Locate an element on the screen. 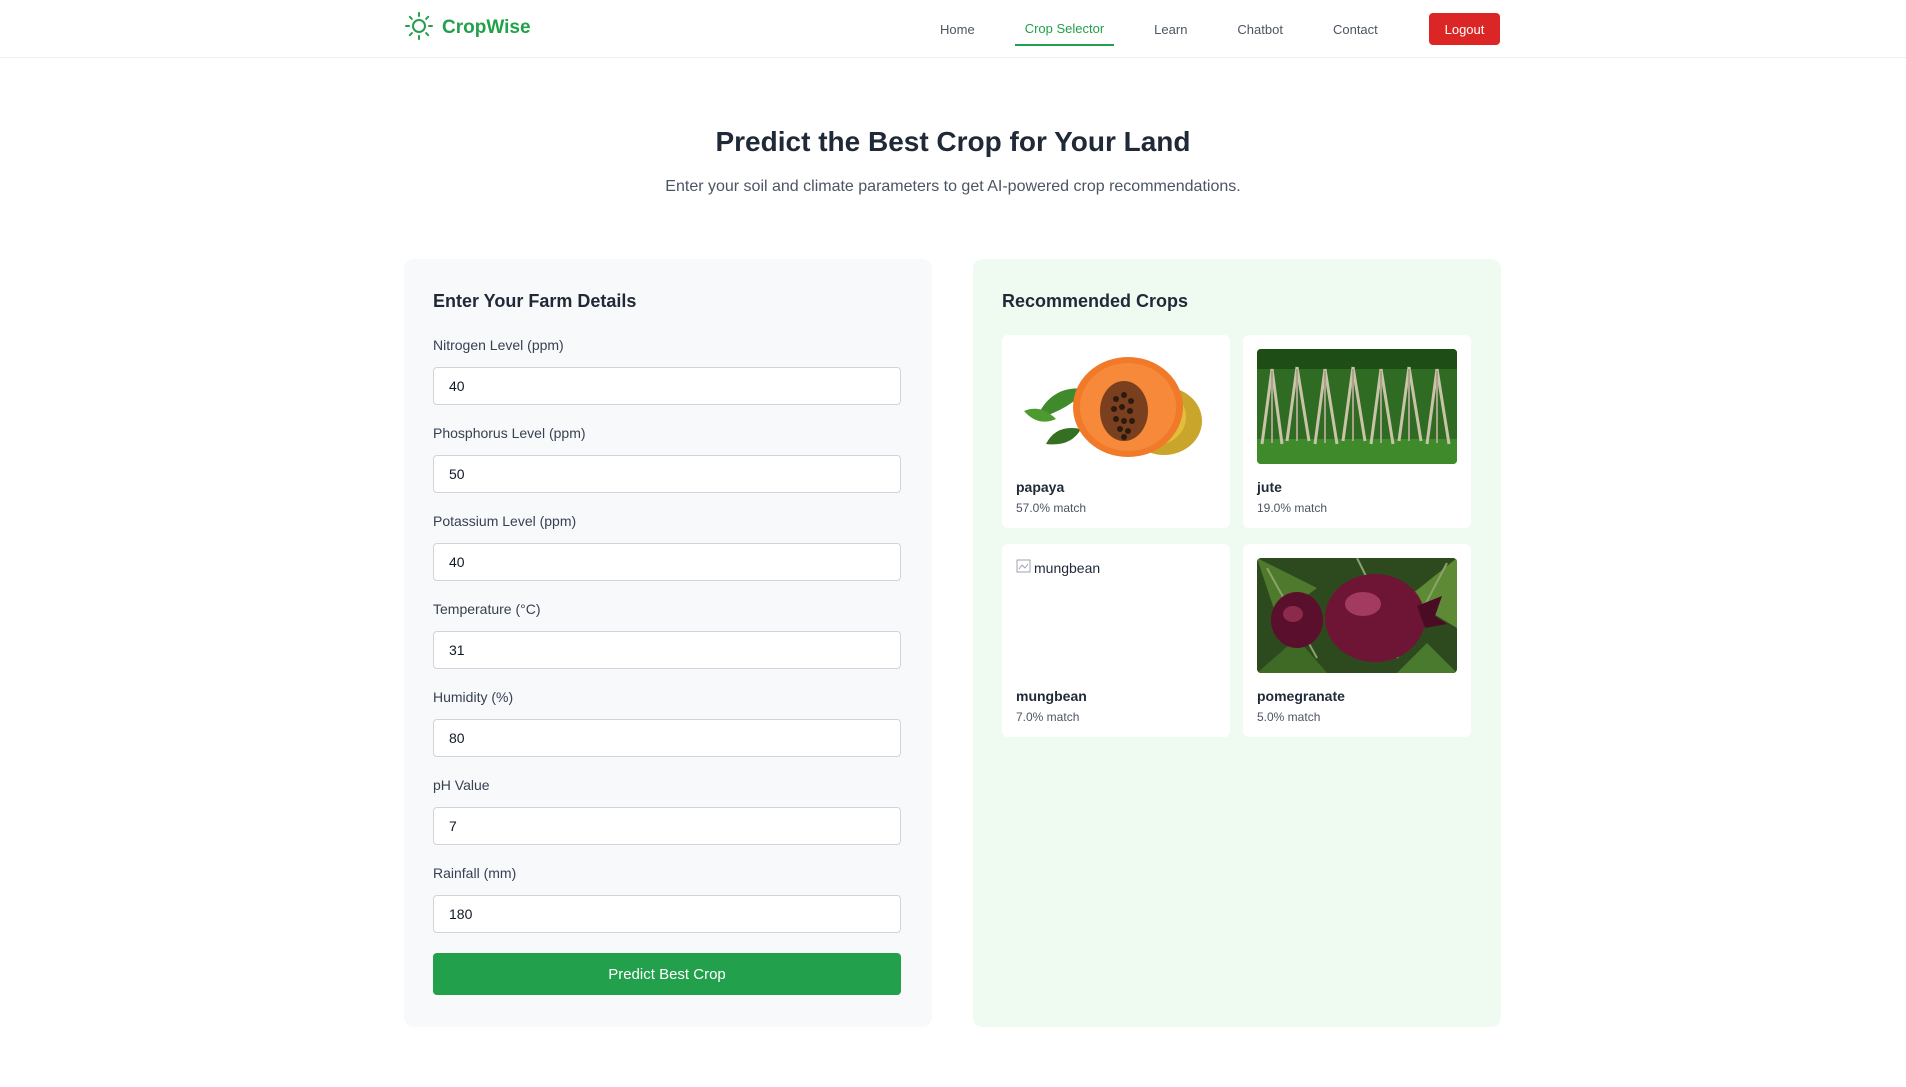 The width and height of the screenshot is (1906, 1087). logout-button: Logout is located at coordinates (1464, 29).